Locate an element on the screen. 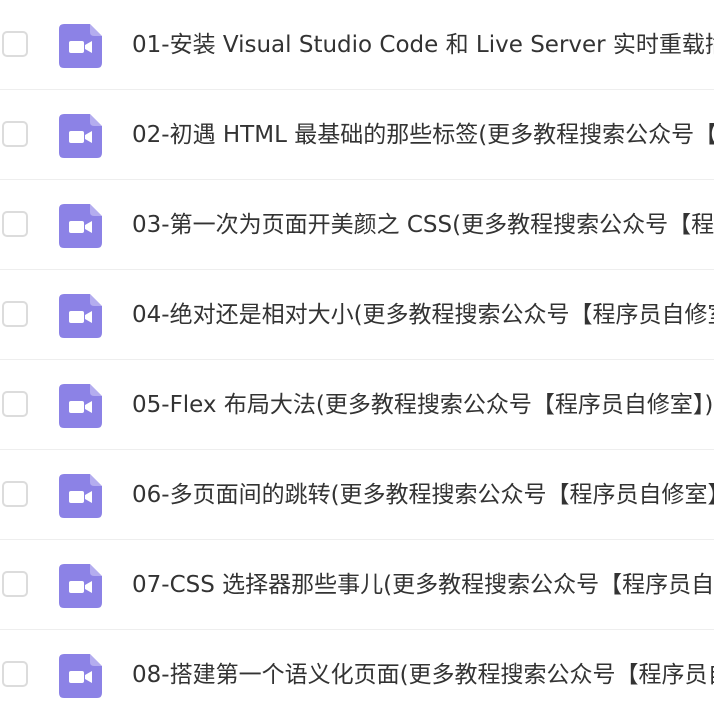  file-row: 03-第一次为页面开美颜之 CSS(更多教程搜索公众号【程序员自修室】) is located at coordinates (357, 225).